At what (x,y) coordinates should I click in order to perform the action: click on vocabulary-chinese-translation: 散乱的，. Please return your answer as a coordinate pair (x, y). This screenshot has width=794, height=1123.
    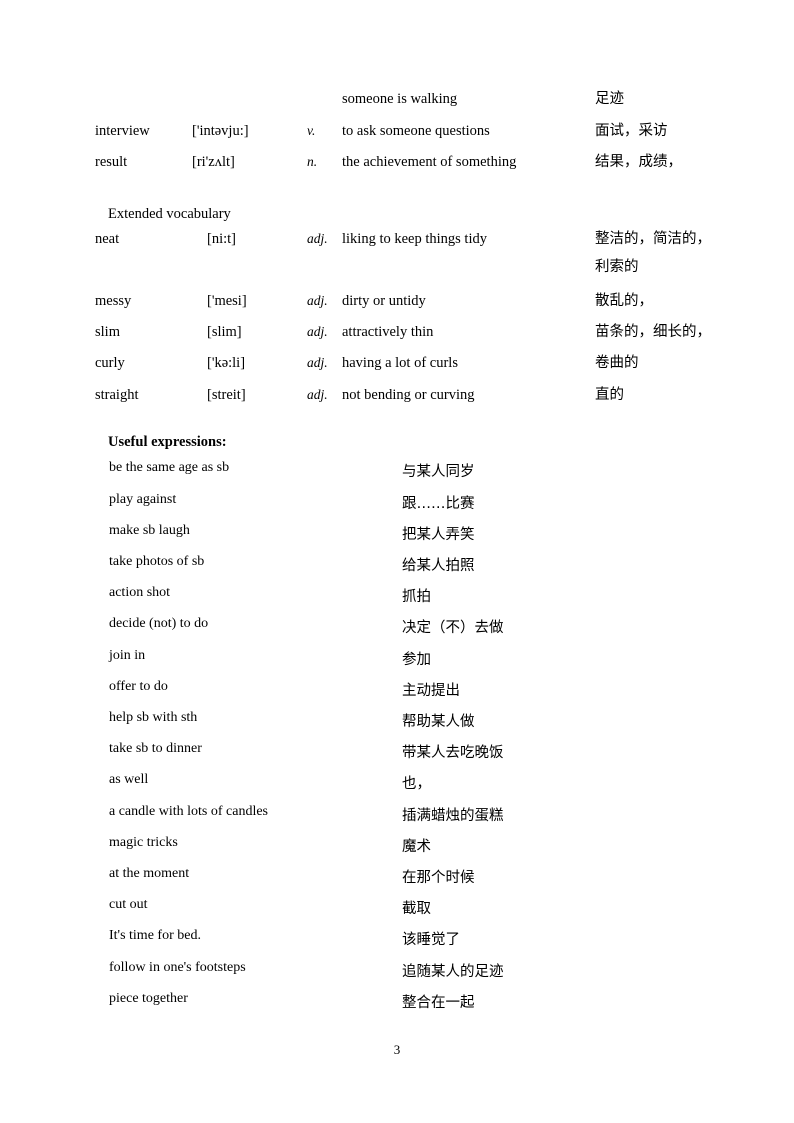
    Looking at the image, I should click on (624, 301).